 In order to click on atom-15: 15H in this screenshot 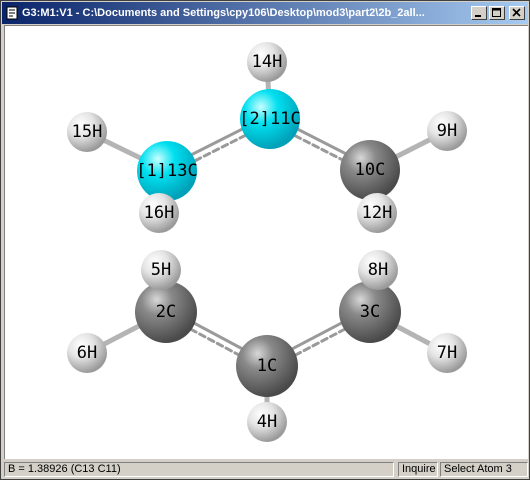, I will do `click(87, 132)`.